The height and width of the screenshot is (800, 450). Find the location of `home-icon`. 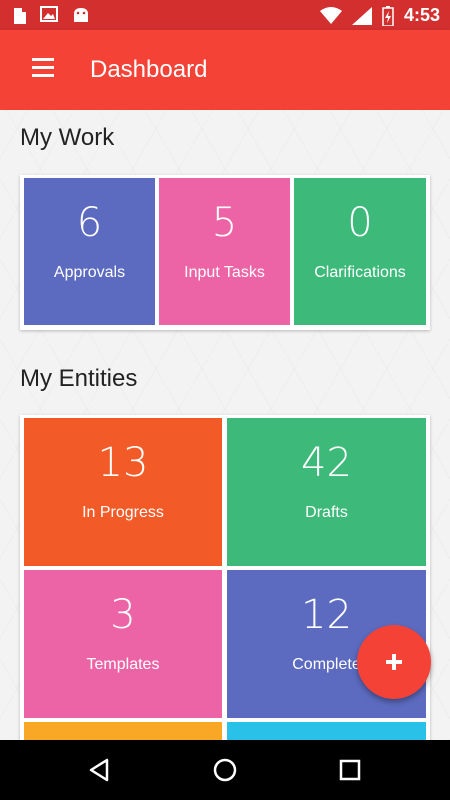

home-icon is located at coordinates (225, 770).